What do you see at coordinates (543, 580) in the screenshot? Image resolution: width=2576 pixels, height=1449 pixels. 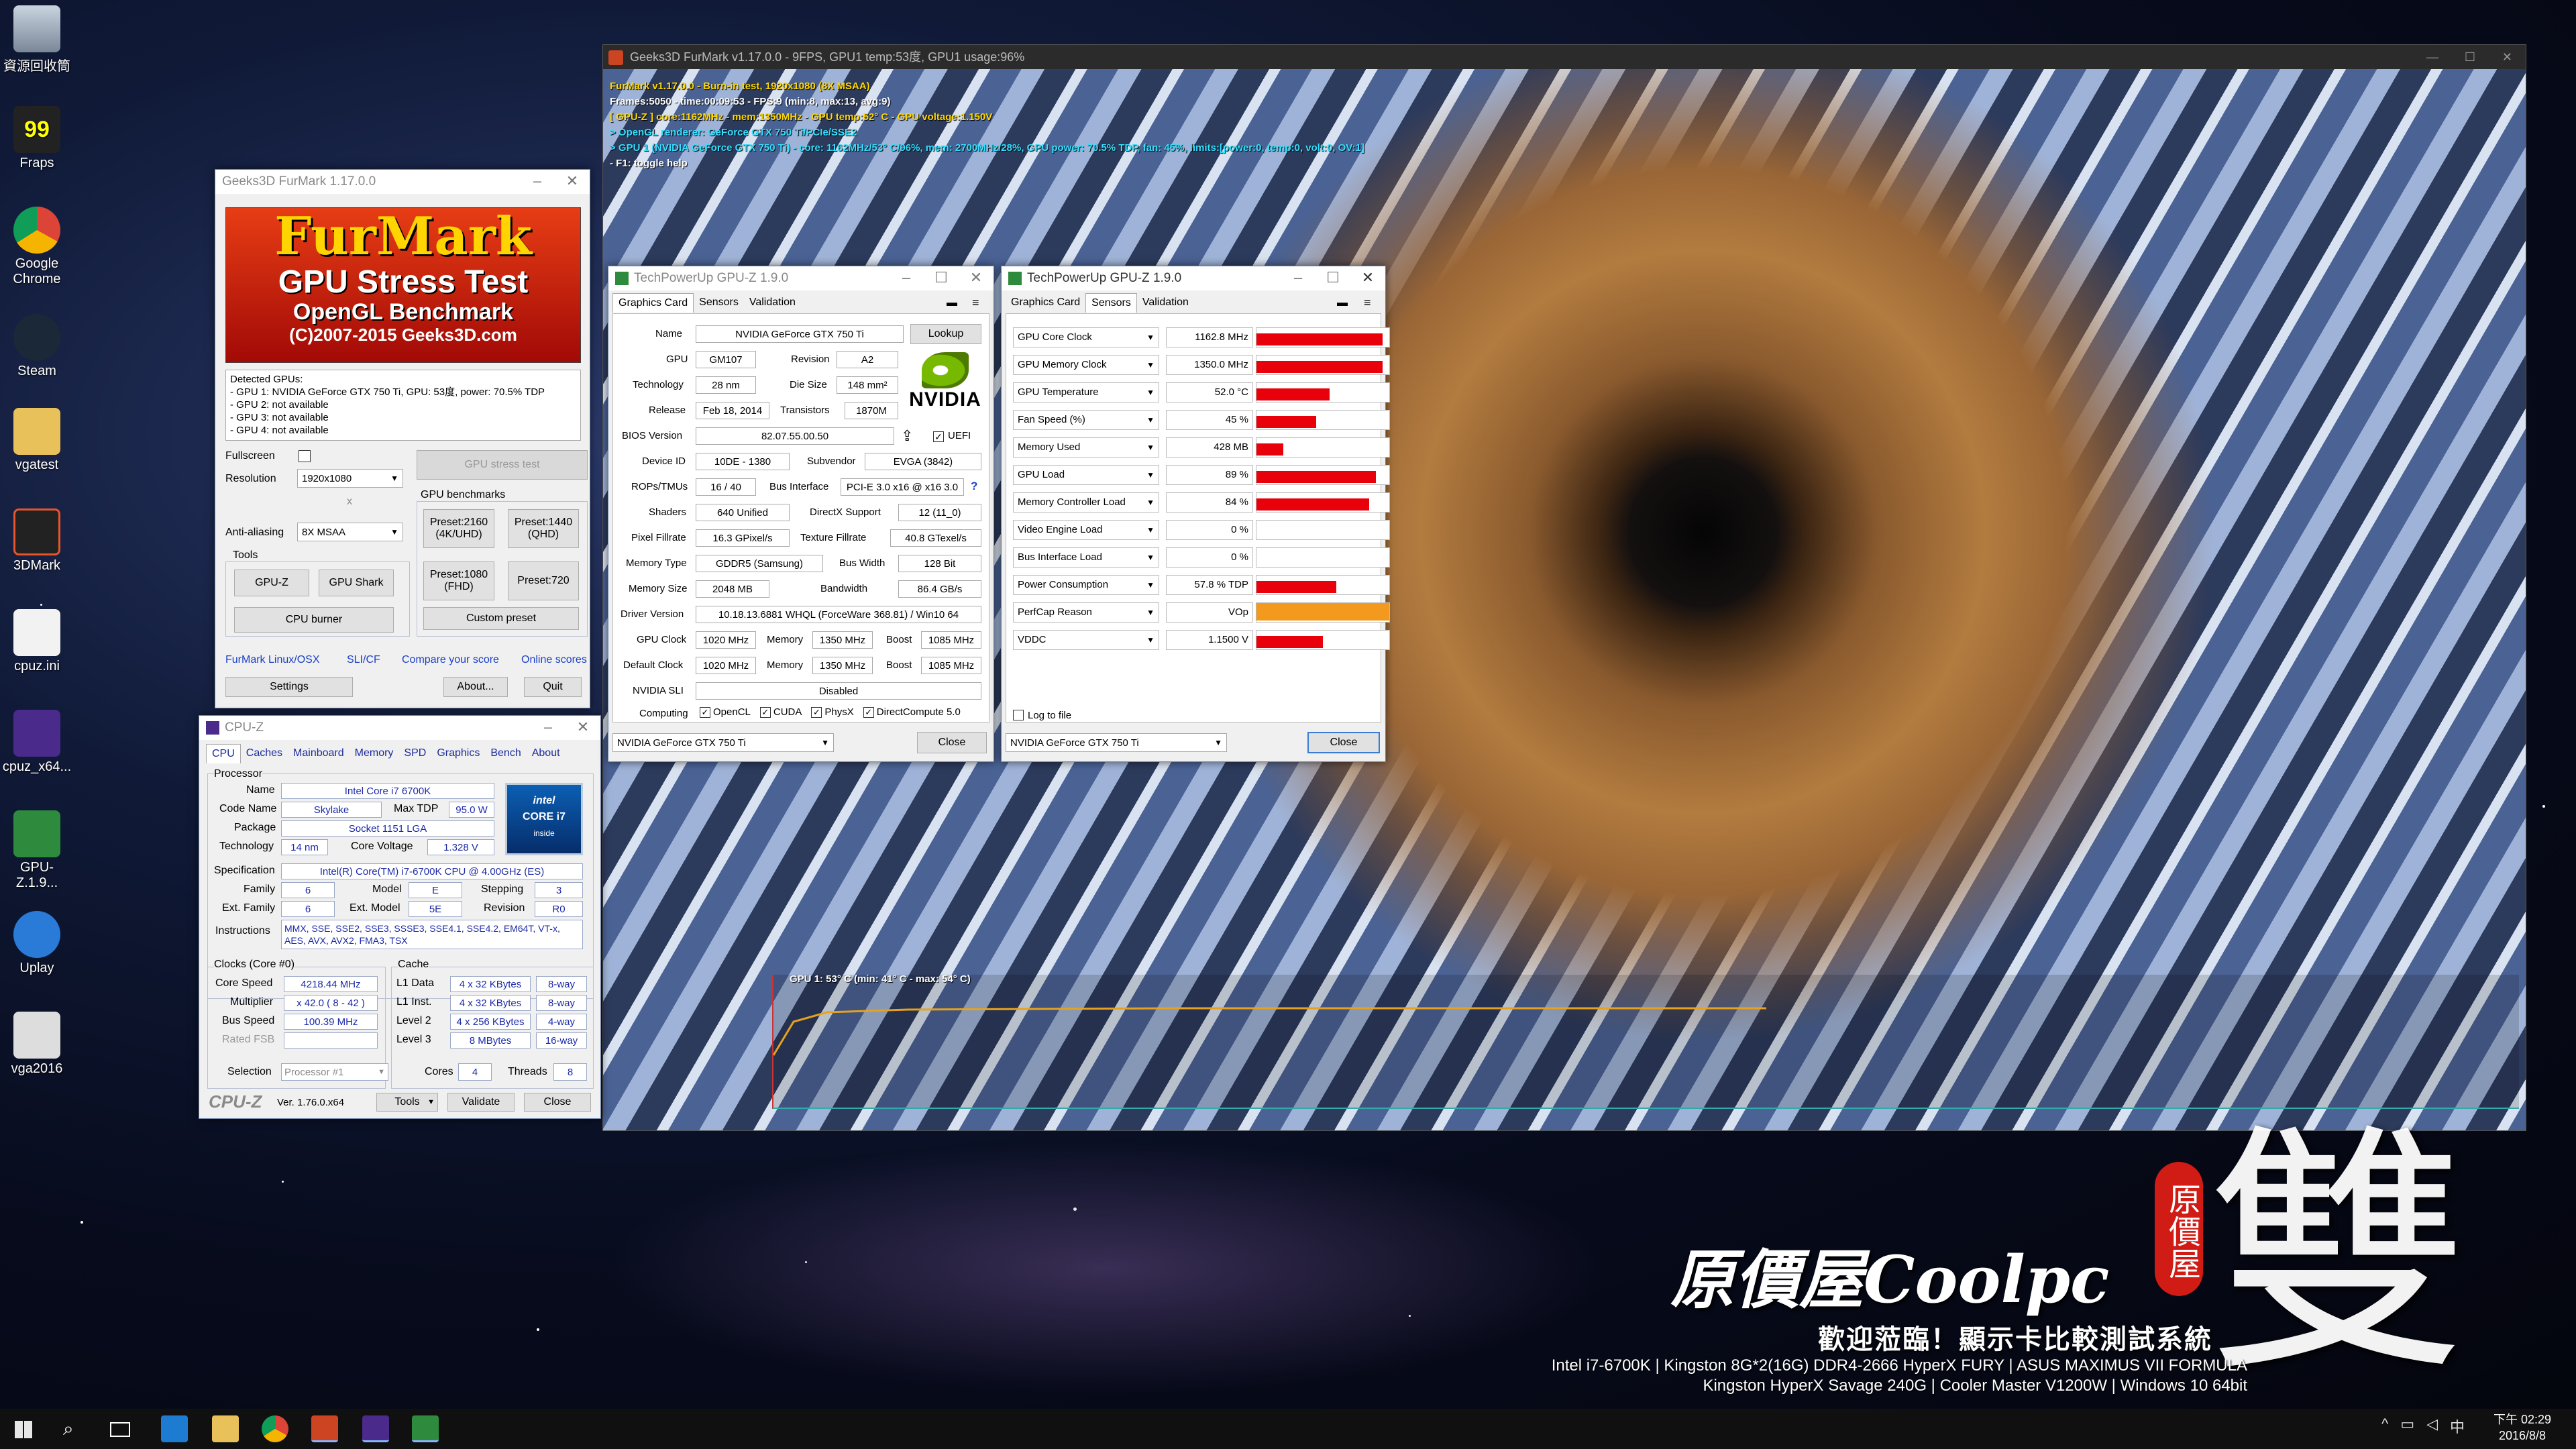 I see `preset-720-button: Preset:720` at bounding box center [543, 580].